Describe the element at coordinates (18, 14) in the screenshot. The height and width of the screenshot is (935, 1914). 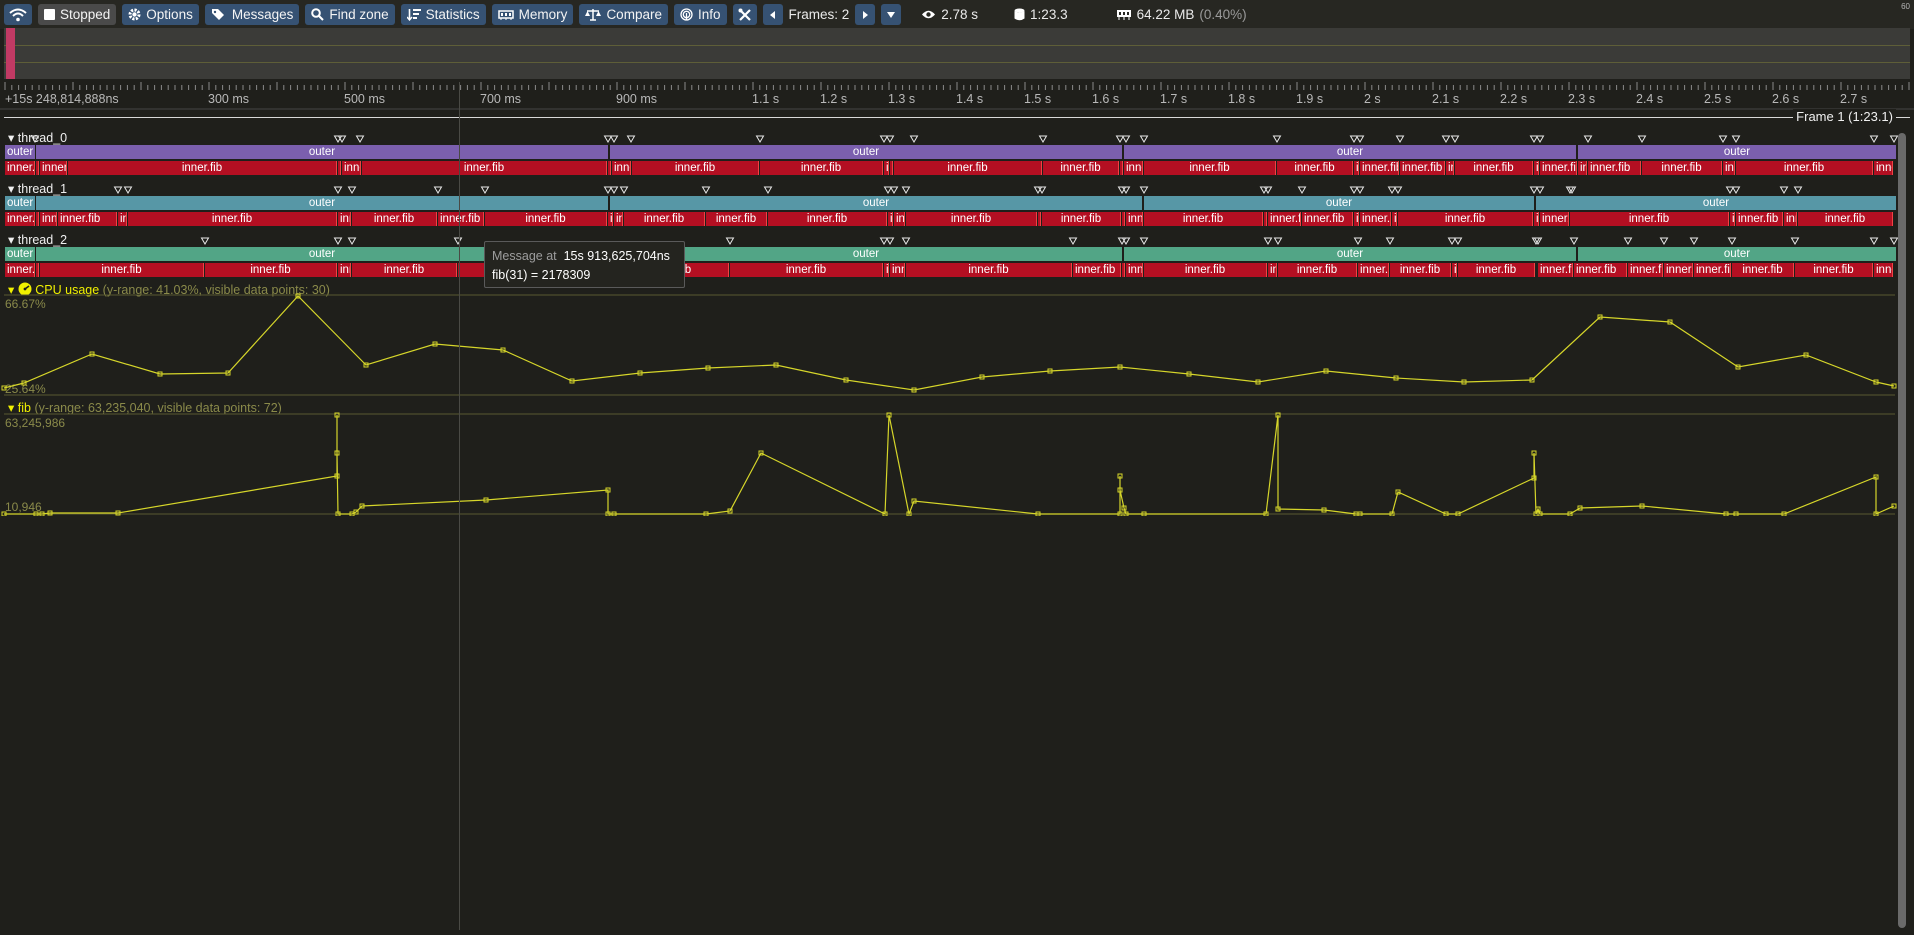
I see `connection-button` at that location.